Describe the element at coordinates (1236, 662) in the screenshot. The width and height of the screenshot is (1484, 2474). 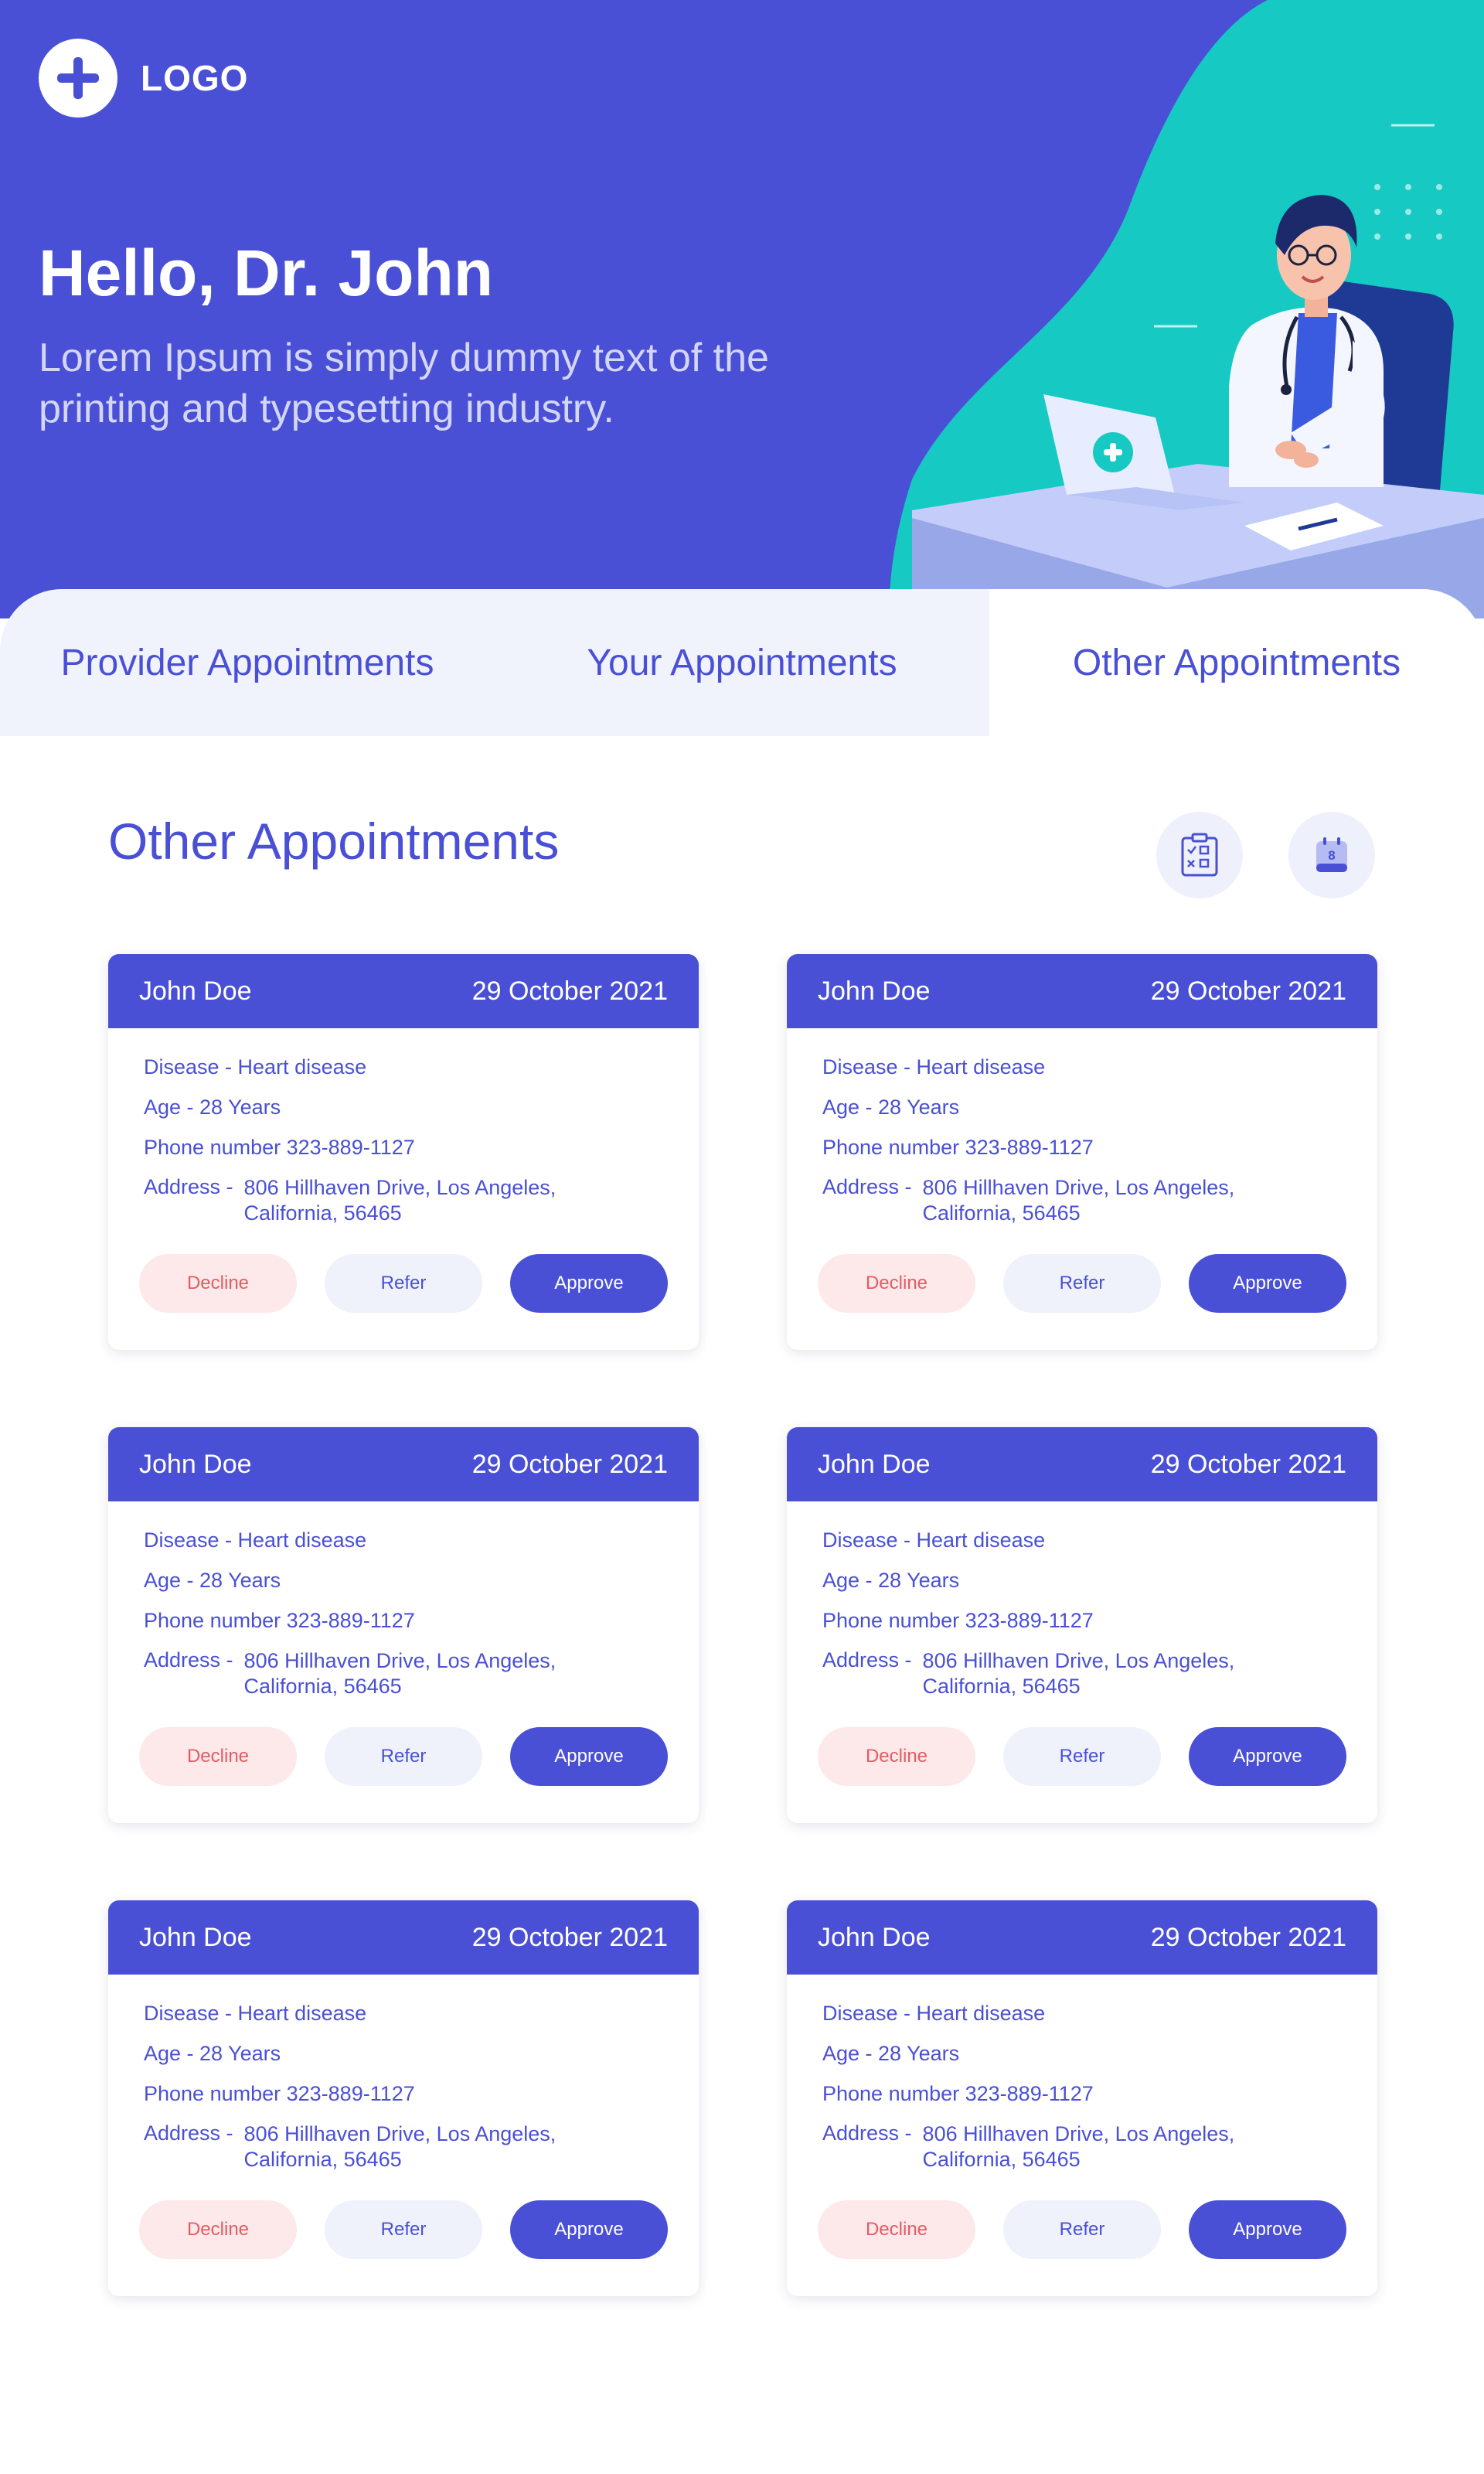
I see `tab-other-appointments: Other Appointments` at that location.